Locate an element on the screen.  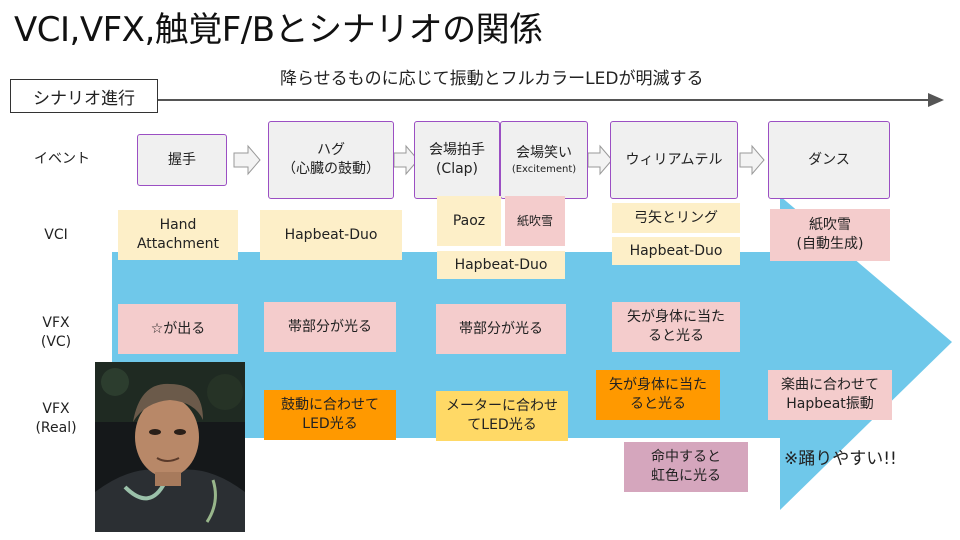
vci-bow-and-ring-label: 弓矢とリング is located at coordinates (676, 217).